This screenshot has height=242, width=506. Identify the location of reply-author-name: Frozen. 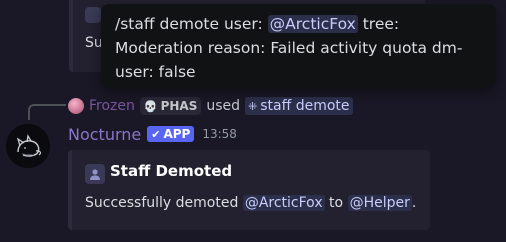
(112, 106).